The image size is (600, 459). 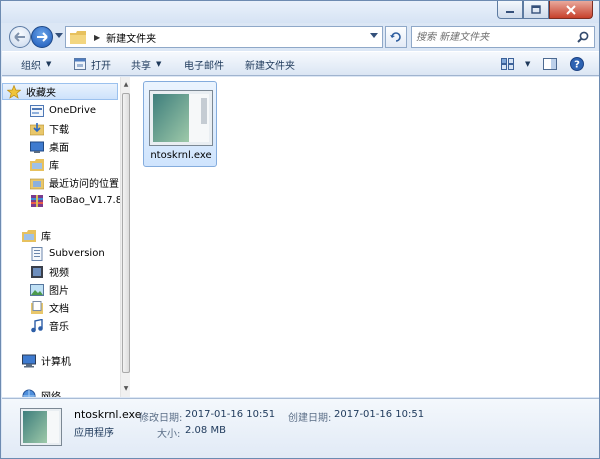 I want to click on nav-pictures-label: 图片, so click(x=59, y=291).